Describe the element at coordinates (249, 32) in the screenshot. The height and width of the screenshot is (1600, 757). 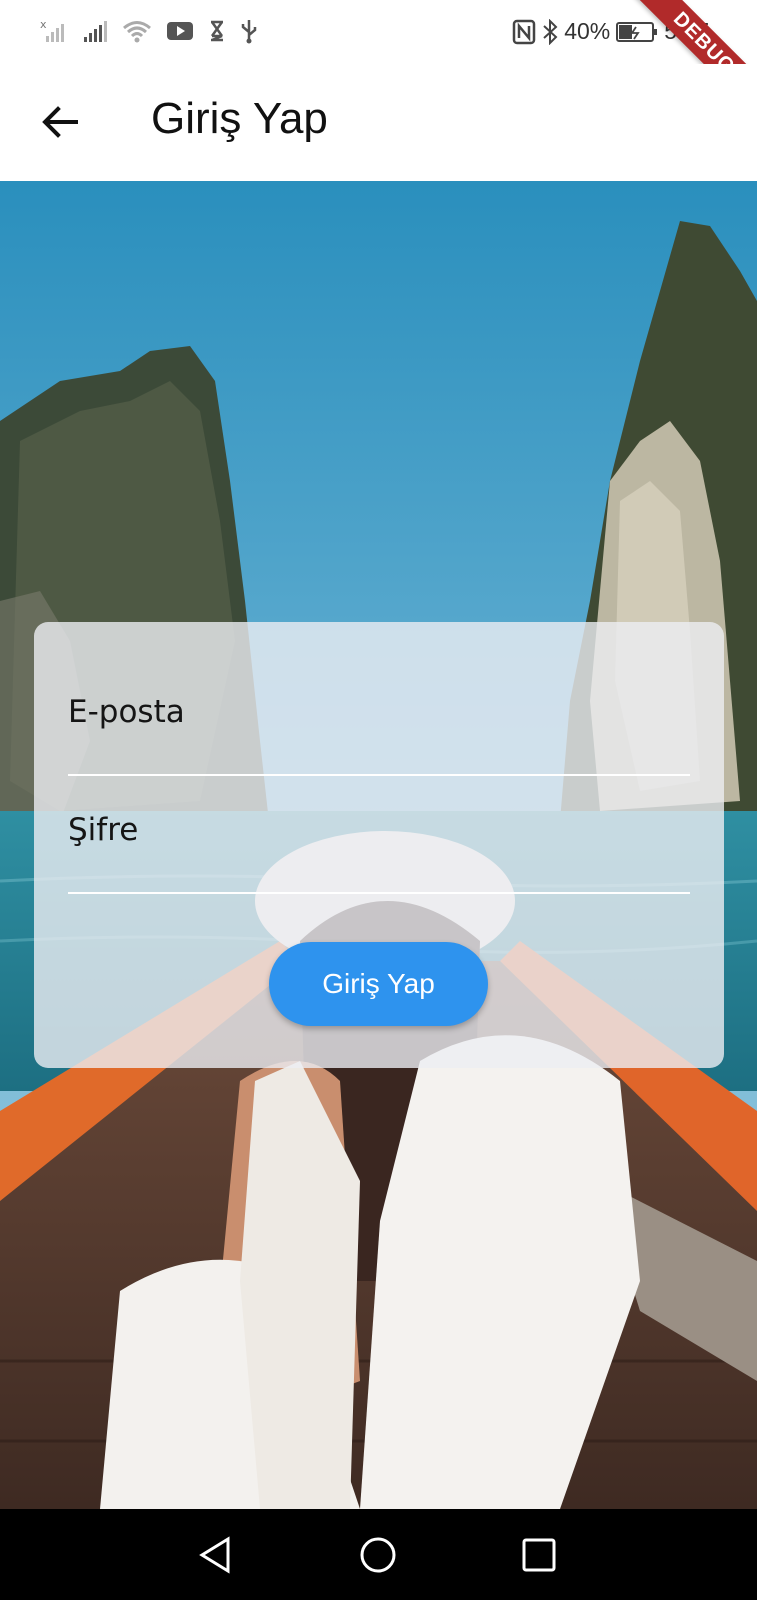
I see `usb-icon` at that location.